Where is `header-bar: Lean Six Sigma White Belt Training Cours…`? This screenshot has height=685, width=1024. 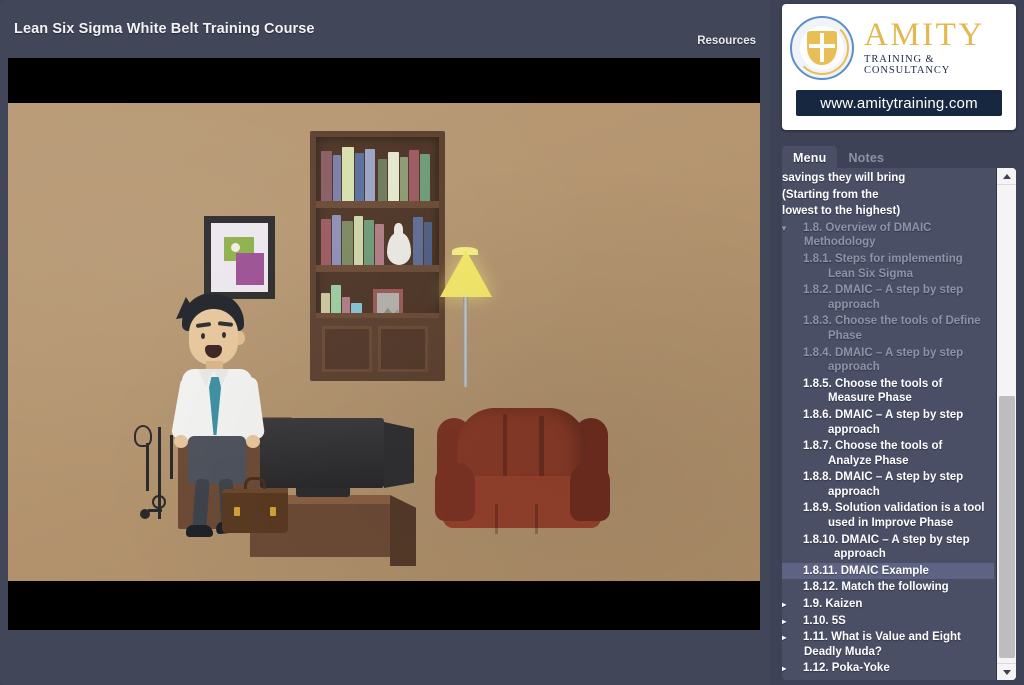
header-bar: Lean Six Sigma White Belt Training Cours… is located at coordinates (385, 29).